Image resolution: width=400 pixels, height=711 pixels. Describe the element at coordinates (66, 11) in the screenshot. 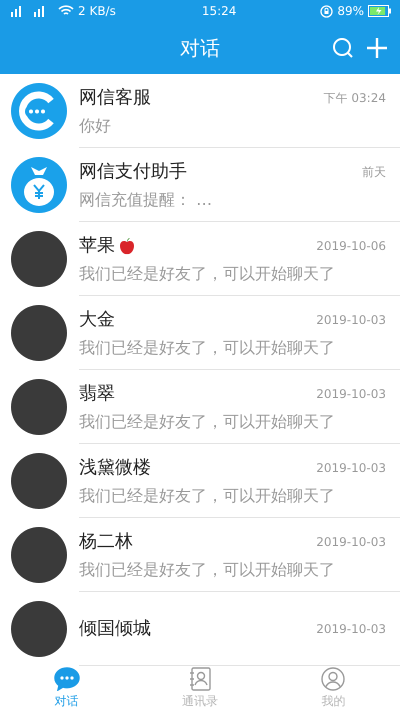

I see `wifi-icon` at that location.